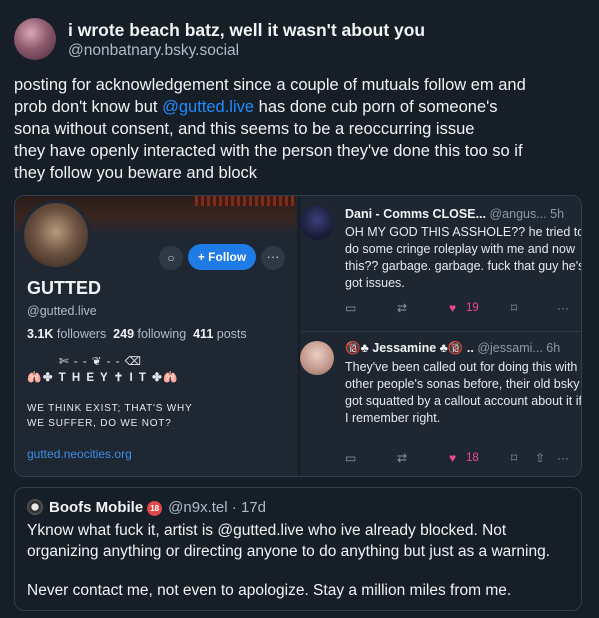 The height and width of the screenshot is (618, 599). I want to click on profile-handle: @gutted.live, so click(62, 311).